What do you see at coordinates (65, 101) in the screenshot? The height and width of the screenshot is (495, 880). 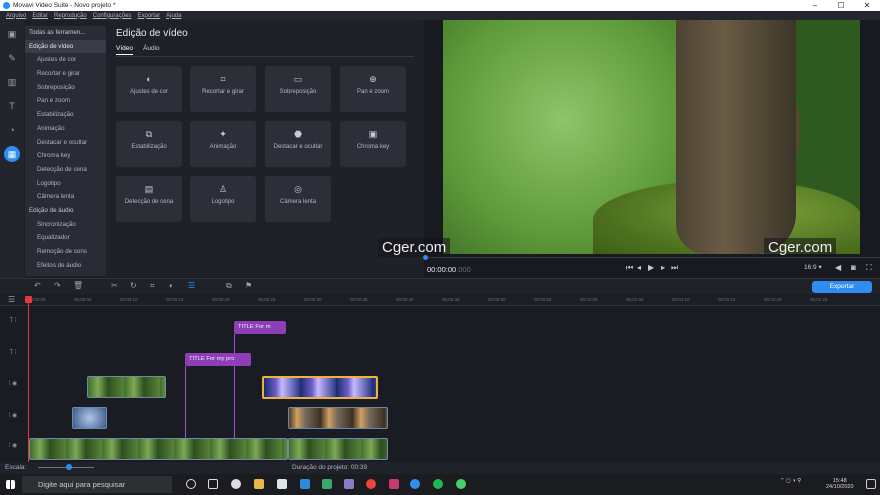 I see `tool-item: Pan e zoom` at bounding box center [65, 101].